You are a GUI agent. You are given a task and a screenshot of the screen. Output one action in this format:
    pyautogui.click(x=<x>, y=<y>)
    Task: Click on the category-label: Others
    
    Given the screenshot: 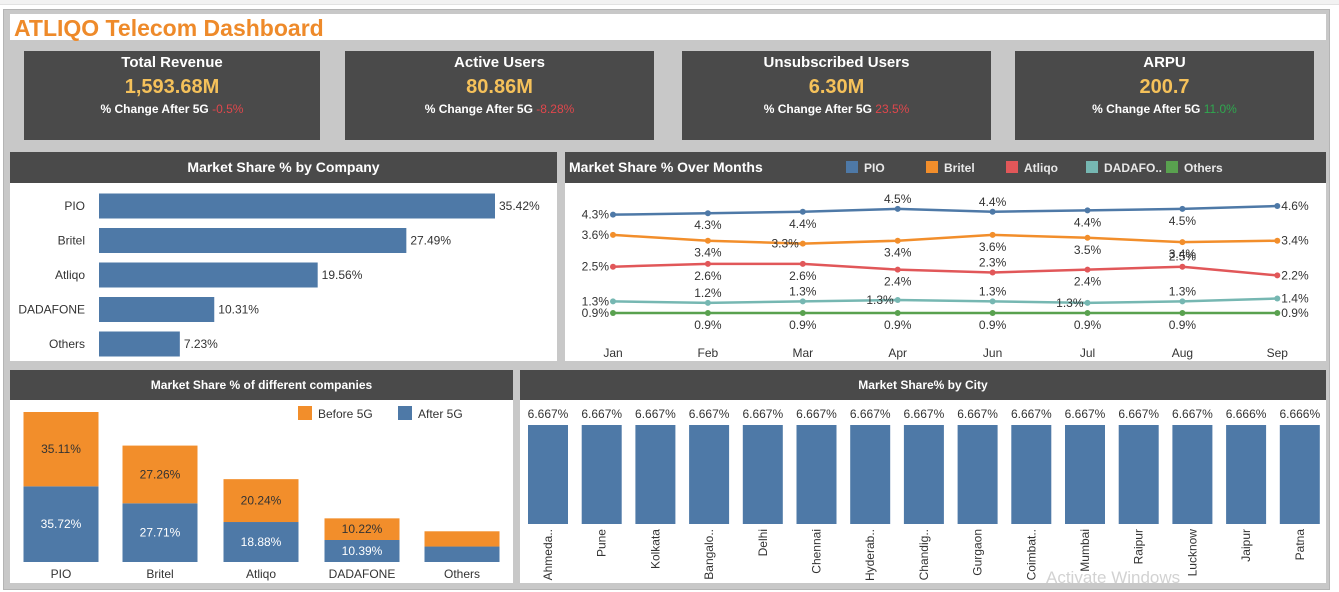 What is the action you would take?
    pyautogui.click(x=462, y=574)
    